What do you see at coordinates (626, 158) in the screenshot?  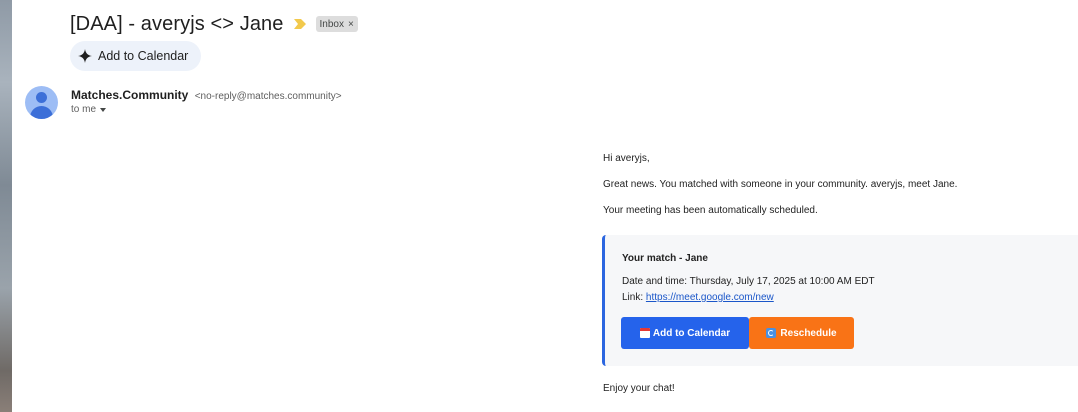 I see `greeting-text: Hi averyjs,` at bounding box center [626, 158].